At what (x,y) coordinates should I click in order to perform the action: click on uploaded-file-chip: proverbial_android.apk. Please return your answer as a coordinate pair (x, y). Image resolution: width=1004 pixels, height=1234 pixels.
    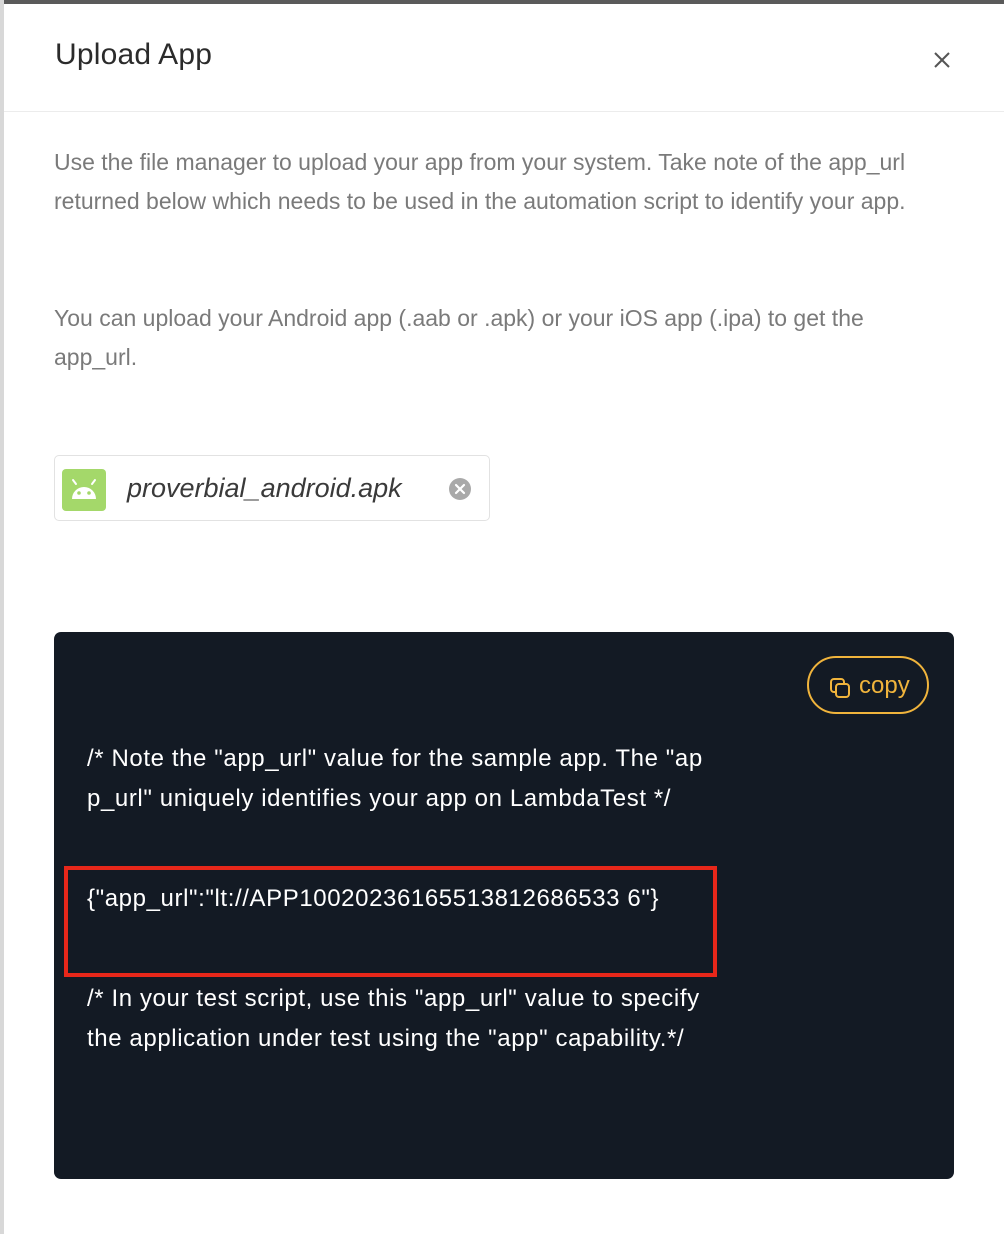
    Looking at the image, I should click on (272, 488).